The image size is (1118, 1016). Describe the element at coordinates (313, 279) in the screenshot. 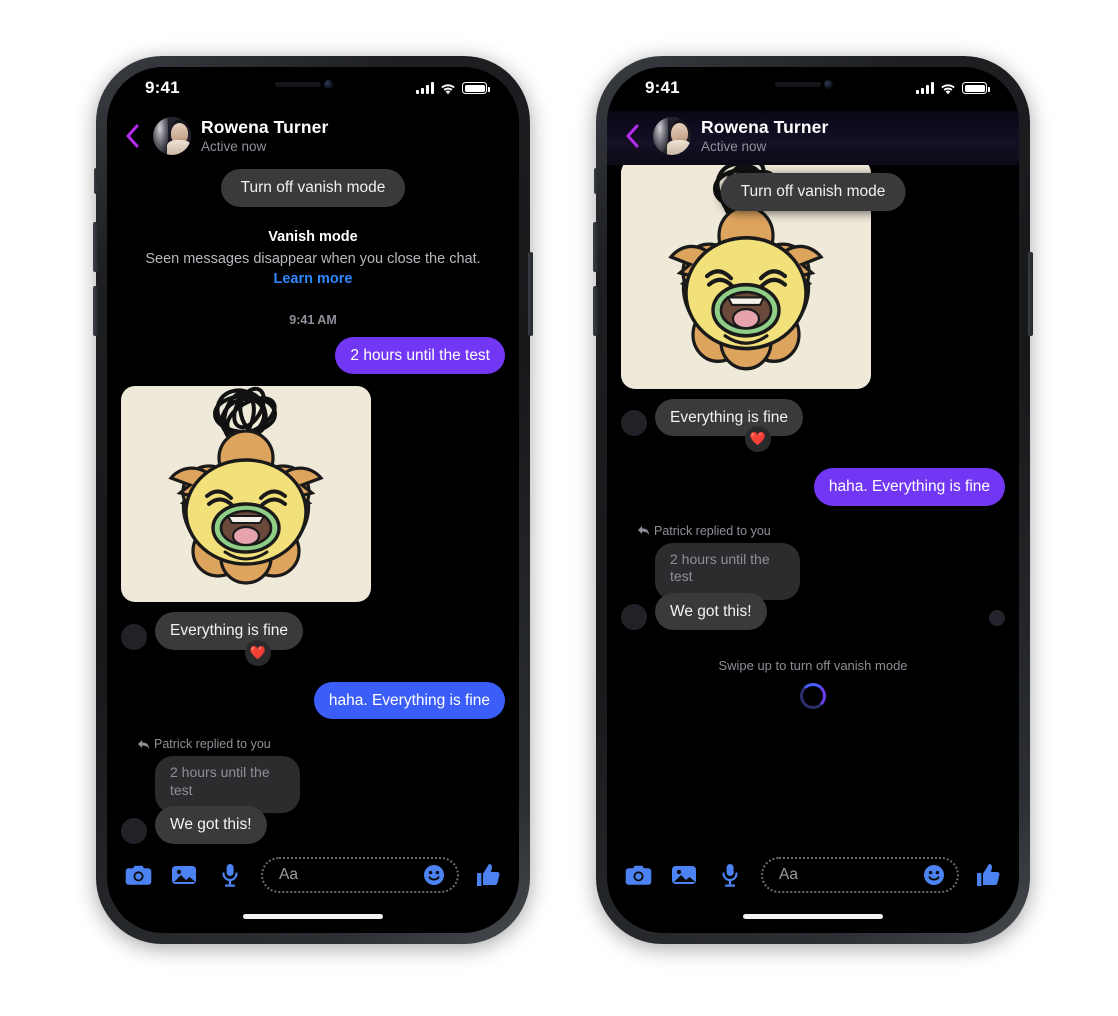

I see `learn-more-link: Learn more` at that location.